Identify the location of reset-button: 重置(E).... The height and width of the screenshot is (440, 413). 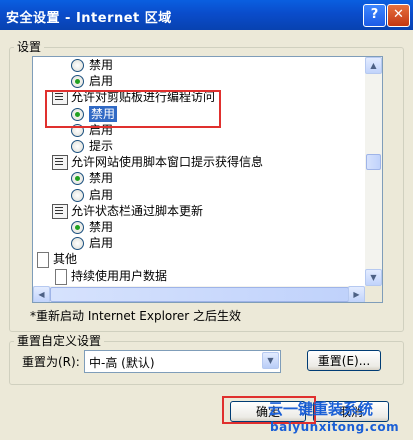
(344, 360).